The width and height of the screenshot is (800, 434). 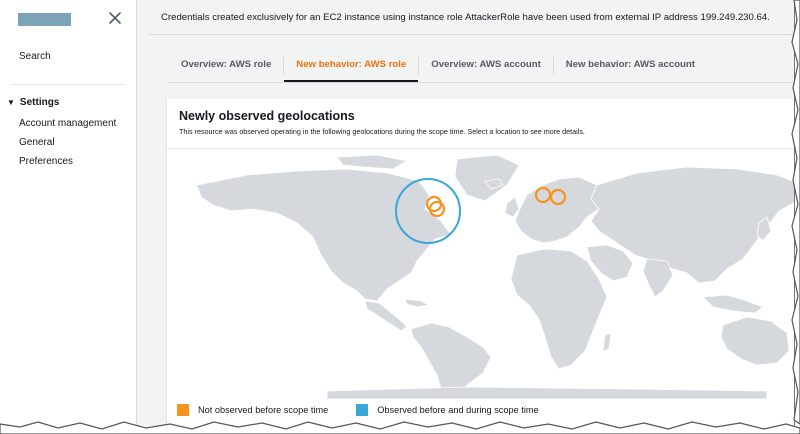 I want to click on legend-item-not-observed: Not observed before scope time, so click(x=252, y=410).